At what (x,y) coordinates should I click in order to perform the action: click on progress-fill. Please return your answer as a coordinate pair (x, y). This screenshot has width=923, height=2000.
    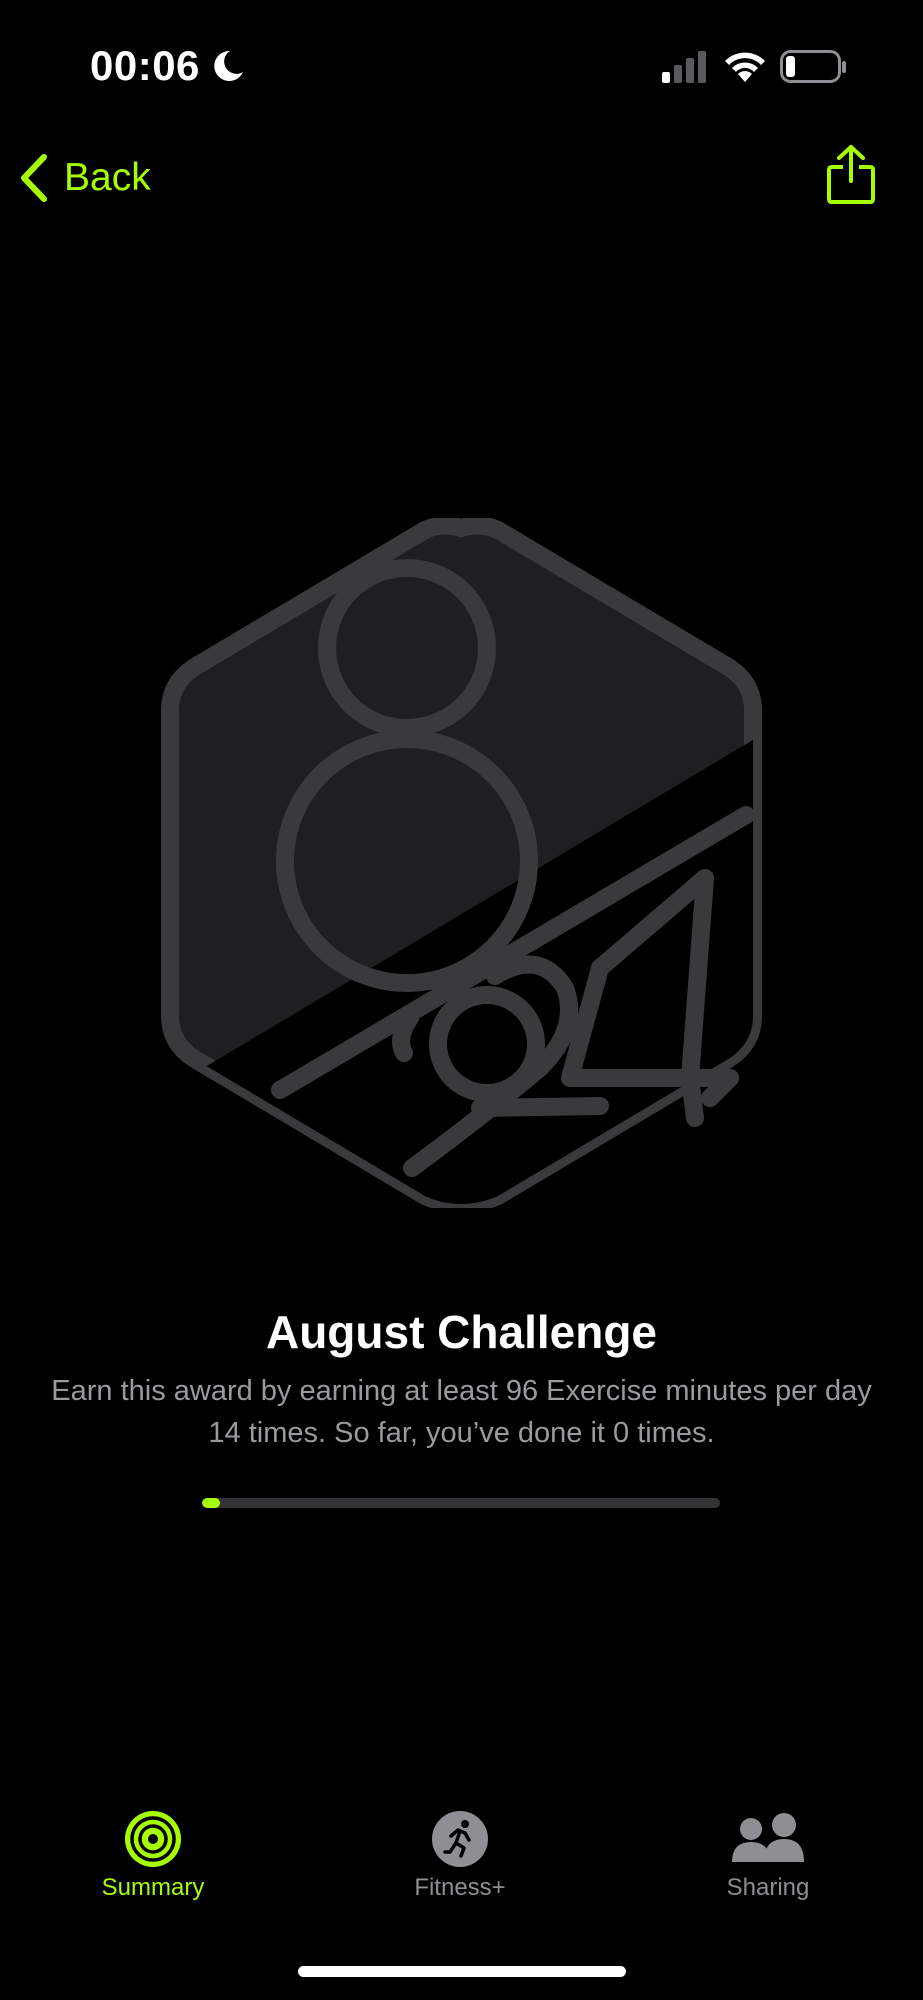
    Looking at the image, I should click on (211, 1503).